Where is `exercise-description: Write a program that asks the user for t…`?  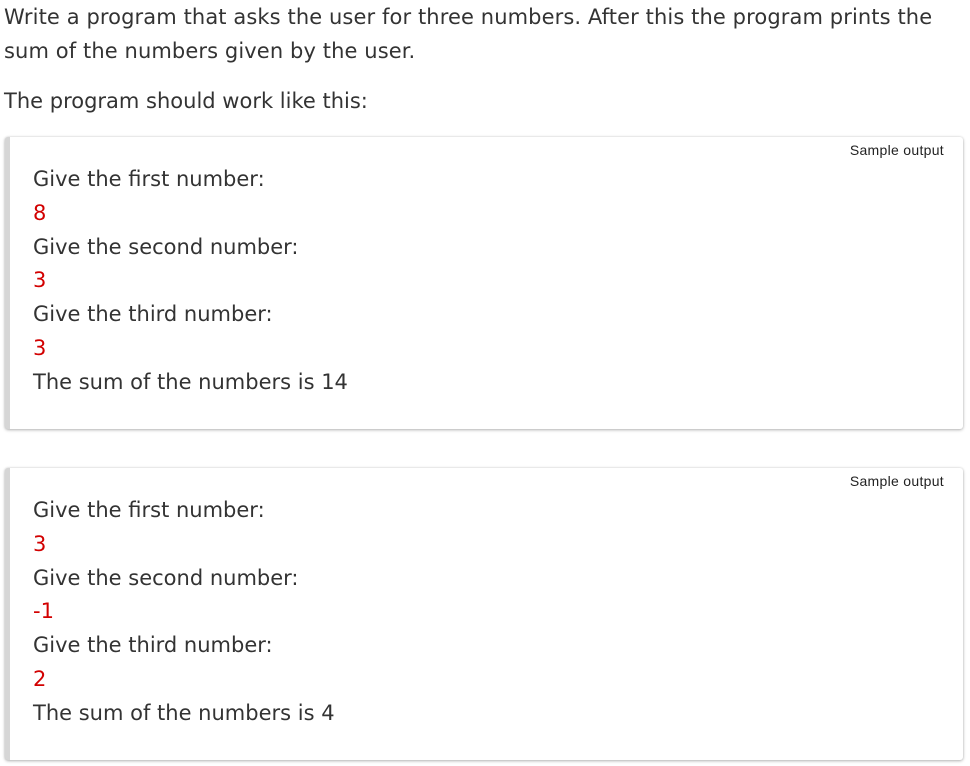 exercise-description: Write a program that asks the user for t… is located at coordinates (468, 34).